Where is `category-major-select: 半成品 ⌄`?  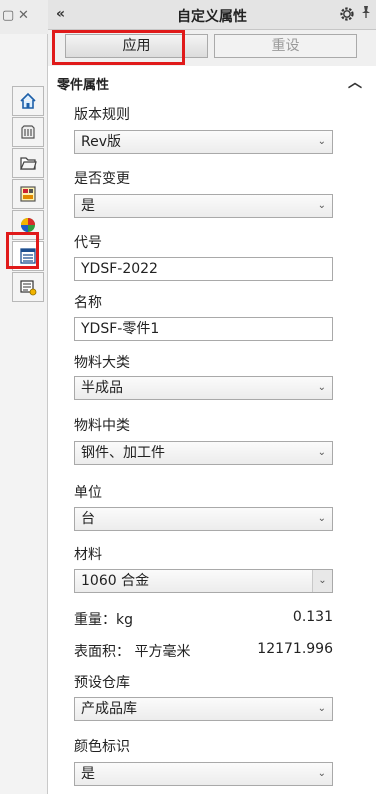 category-major-select: 半成品 ⌄ is located at coordinates (203, 388).